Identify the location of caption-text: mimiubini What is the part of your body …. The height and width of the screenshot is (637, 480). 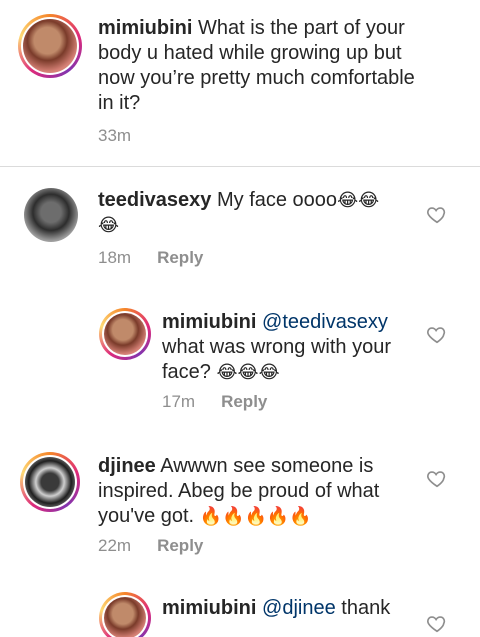
(263, 66).